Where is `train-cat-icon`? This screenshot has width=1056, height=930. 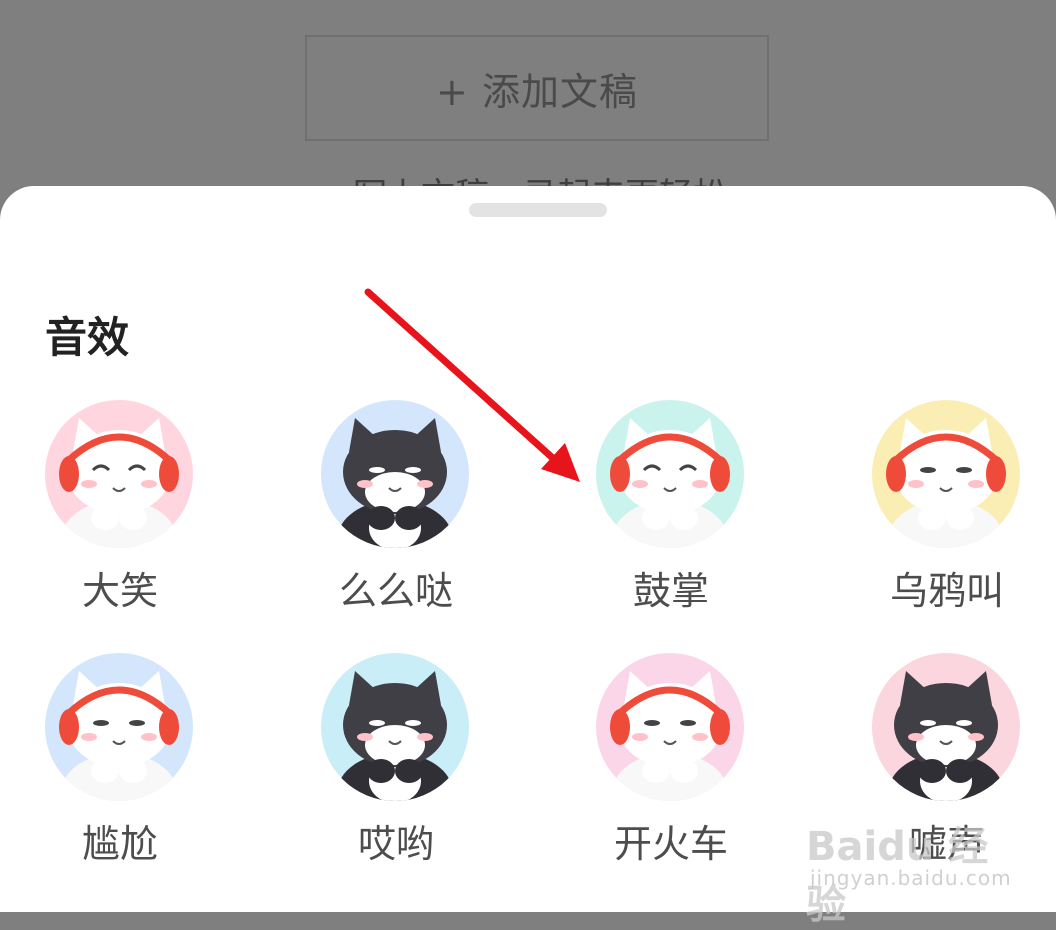 train-cat-icon is located at coordinates (670, 727).